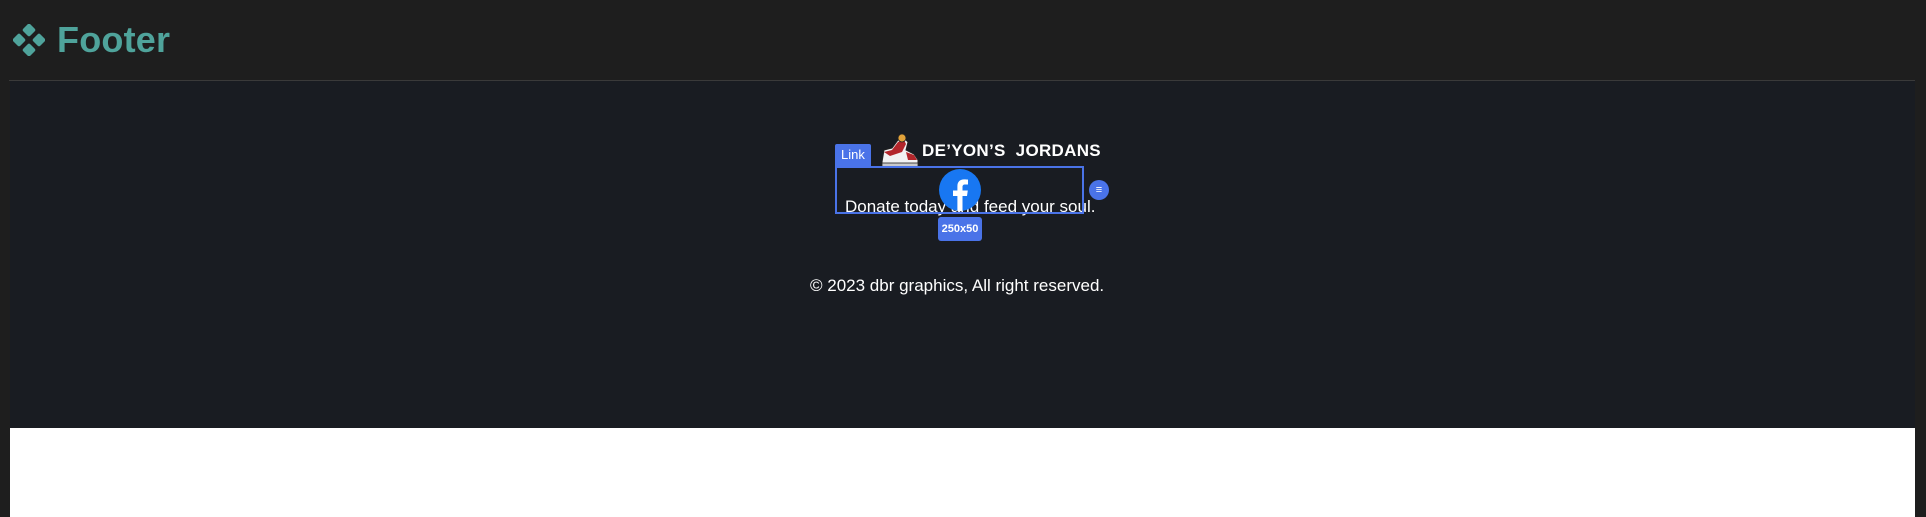 Image resolution: width=1926 pixels, height=517 pixels. Describe the element at coordinates (957, 285) in the screenshot. I see `copyright-text: © 2023 dbr graphics, All right reserved.` at that location.